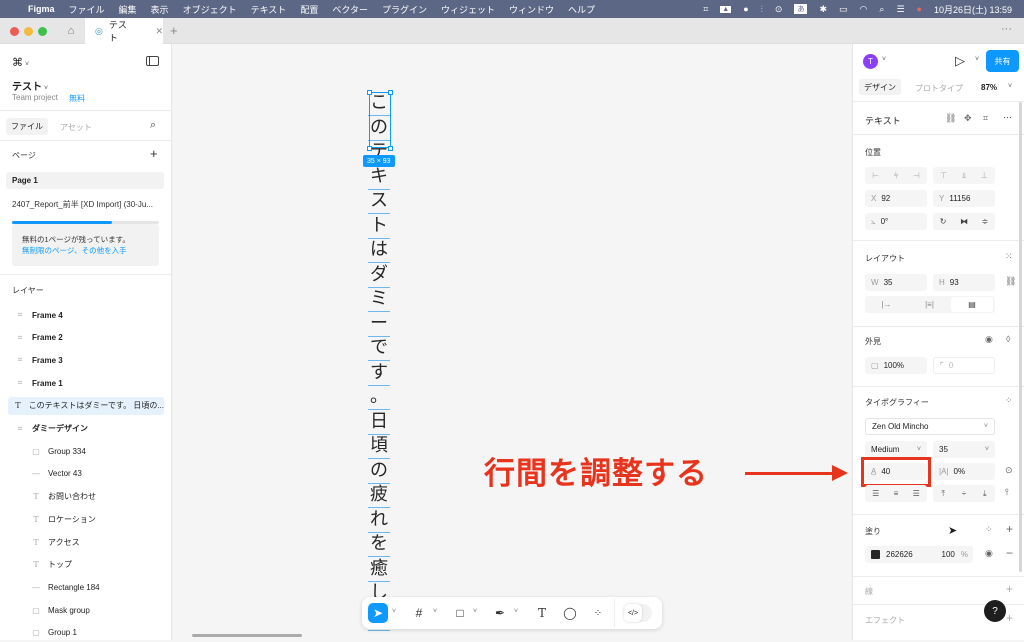 This screenshot has height=642, width=1024. What do you see at coordinates (20, 62) in the screenshot?
I see `figma-main-menu: ⌘ ˅` at bounding box center [20, 62].